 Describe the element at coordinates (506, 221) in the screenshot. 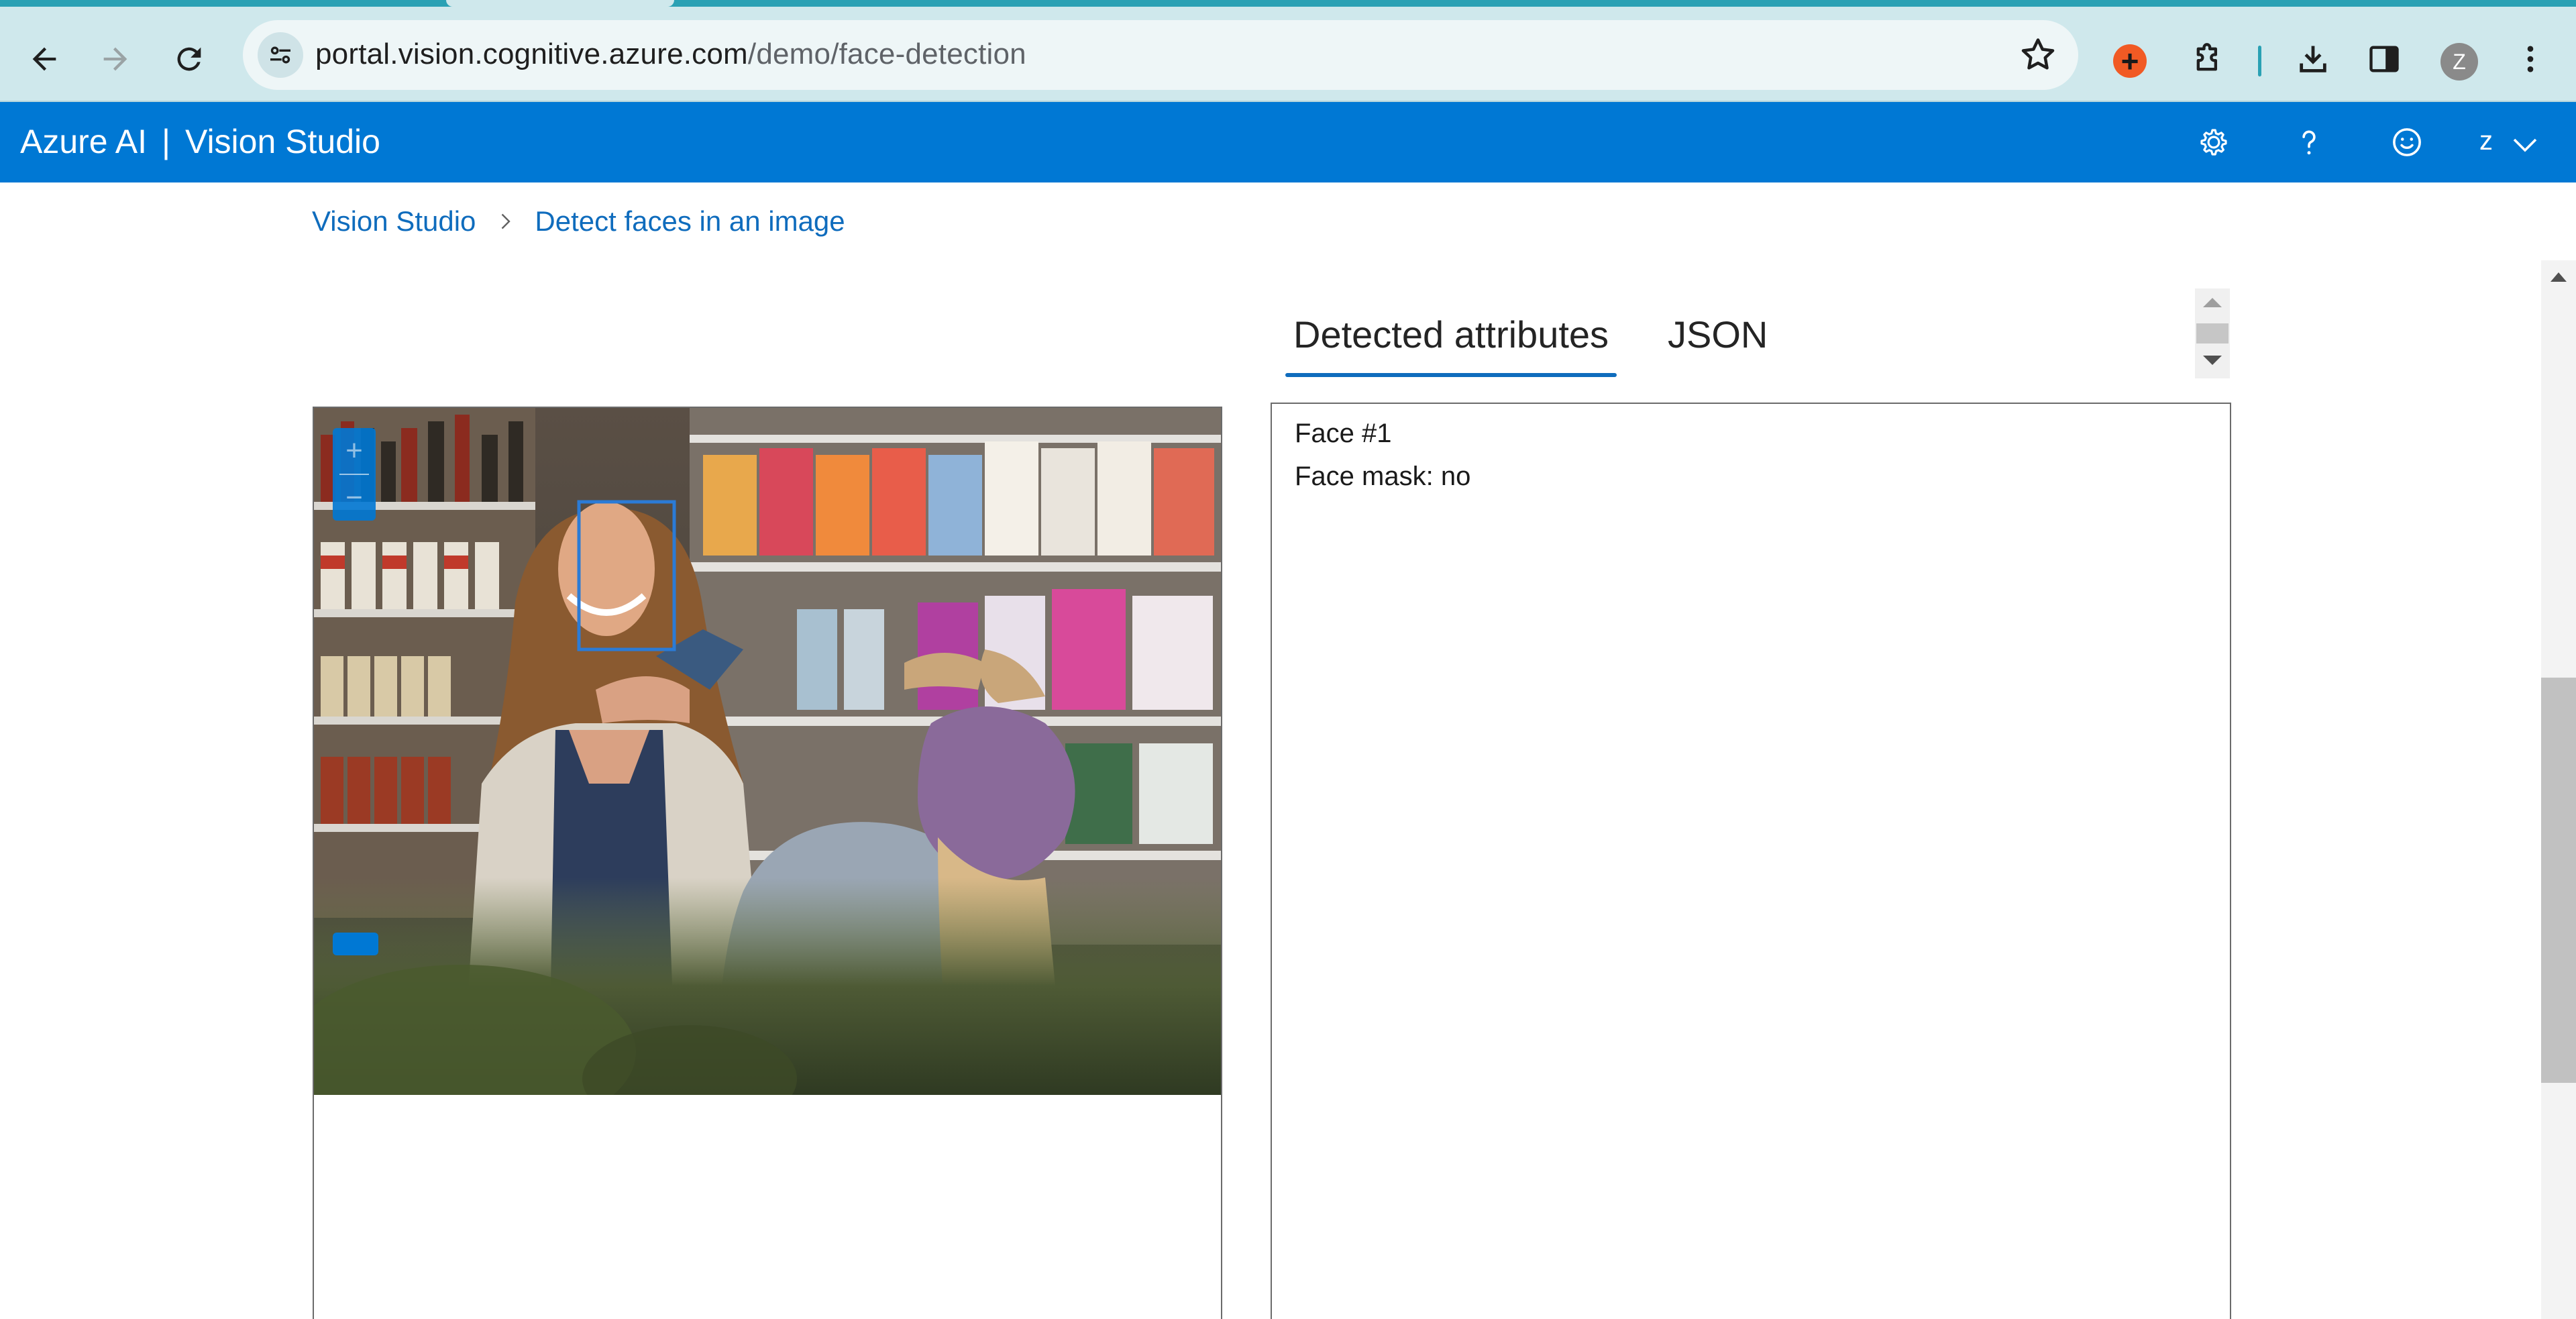

I see `chevron-right-icon` at that location.